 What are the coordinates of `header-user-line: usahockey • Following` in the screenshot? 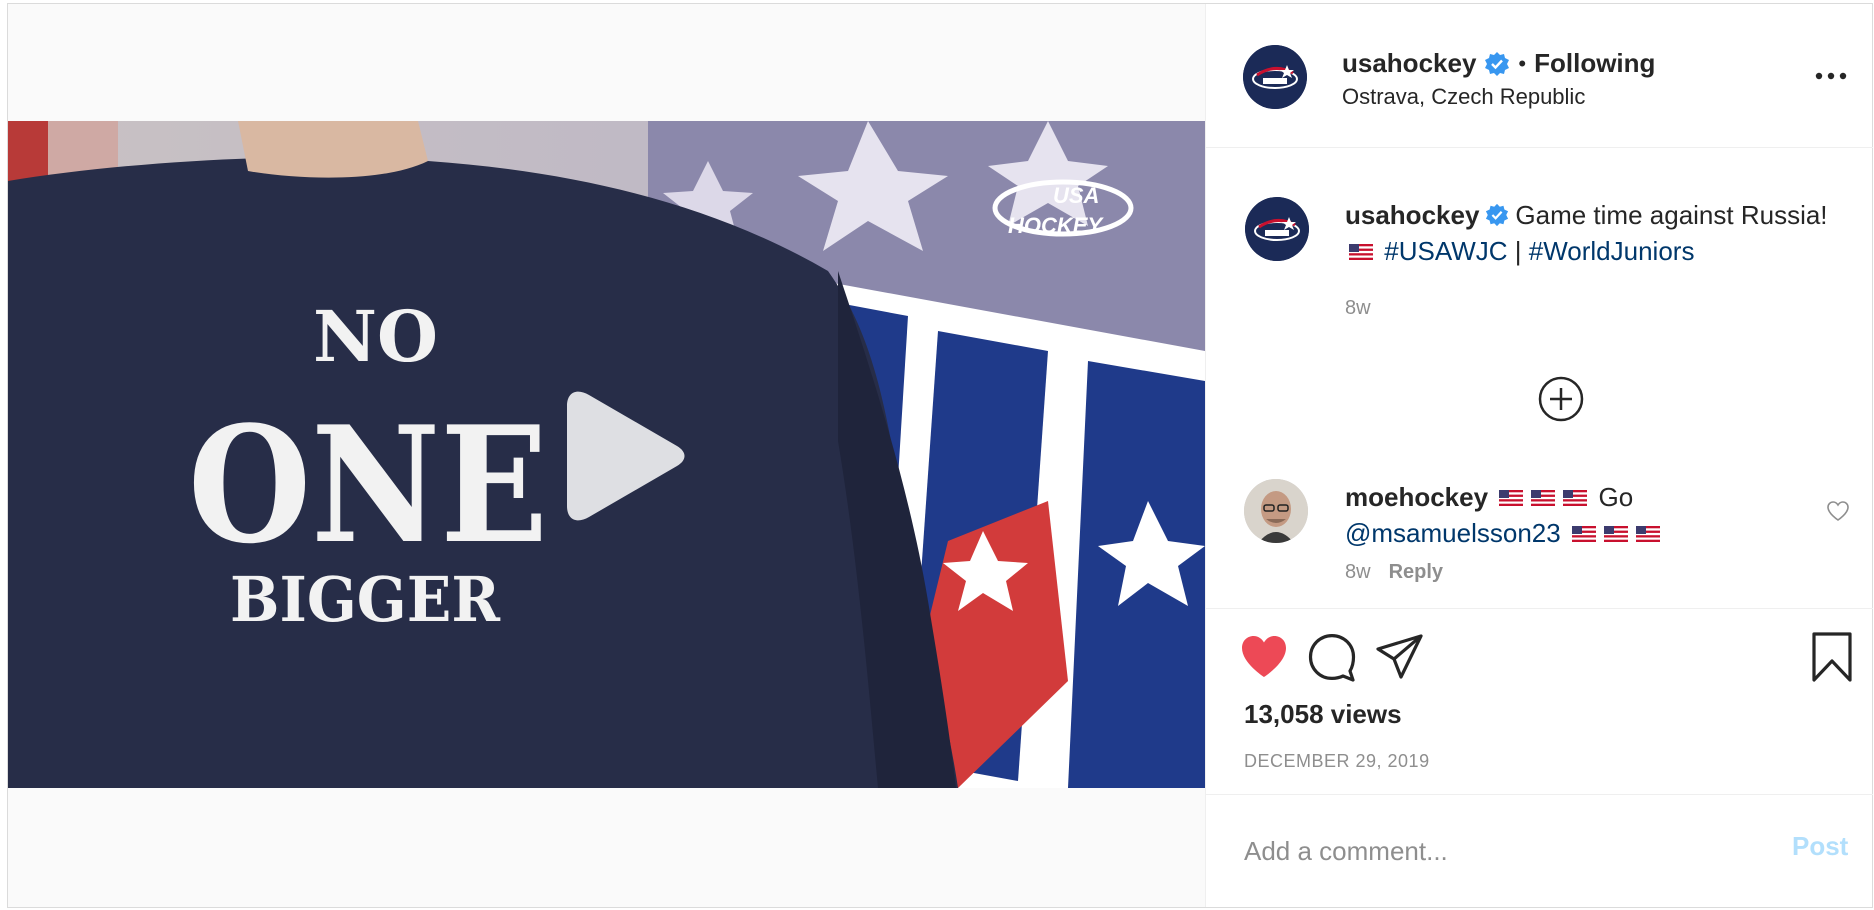 It's located at (1498, 63).